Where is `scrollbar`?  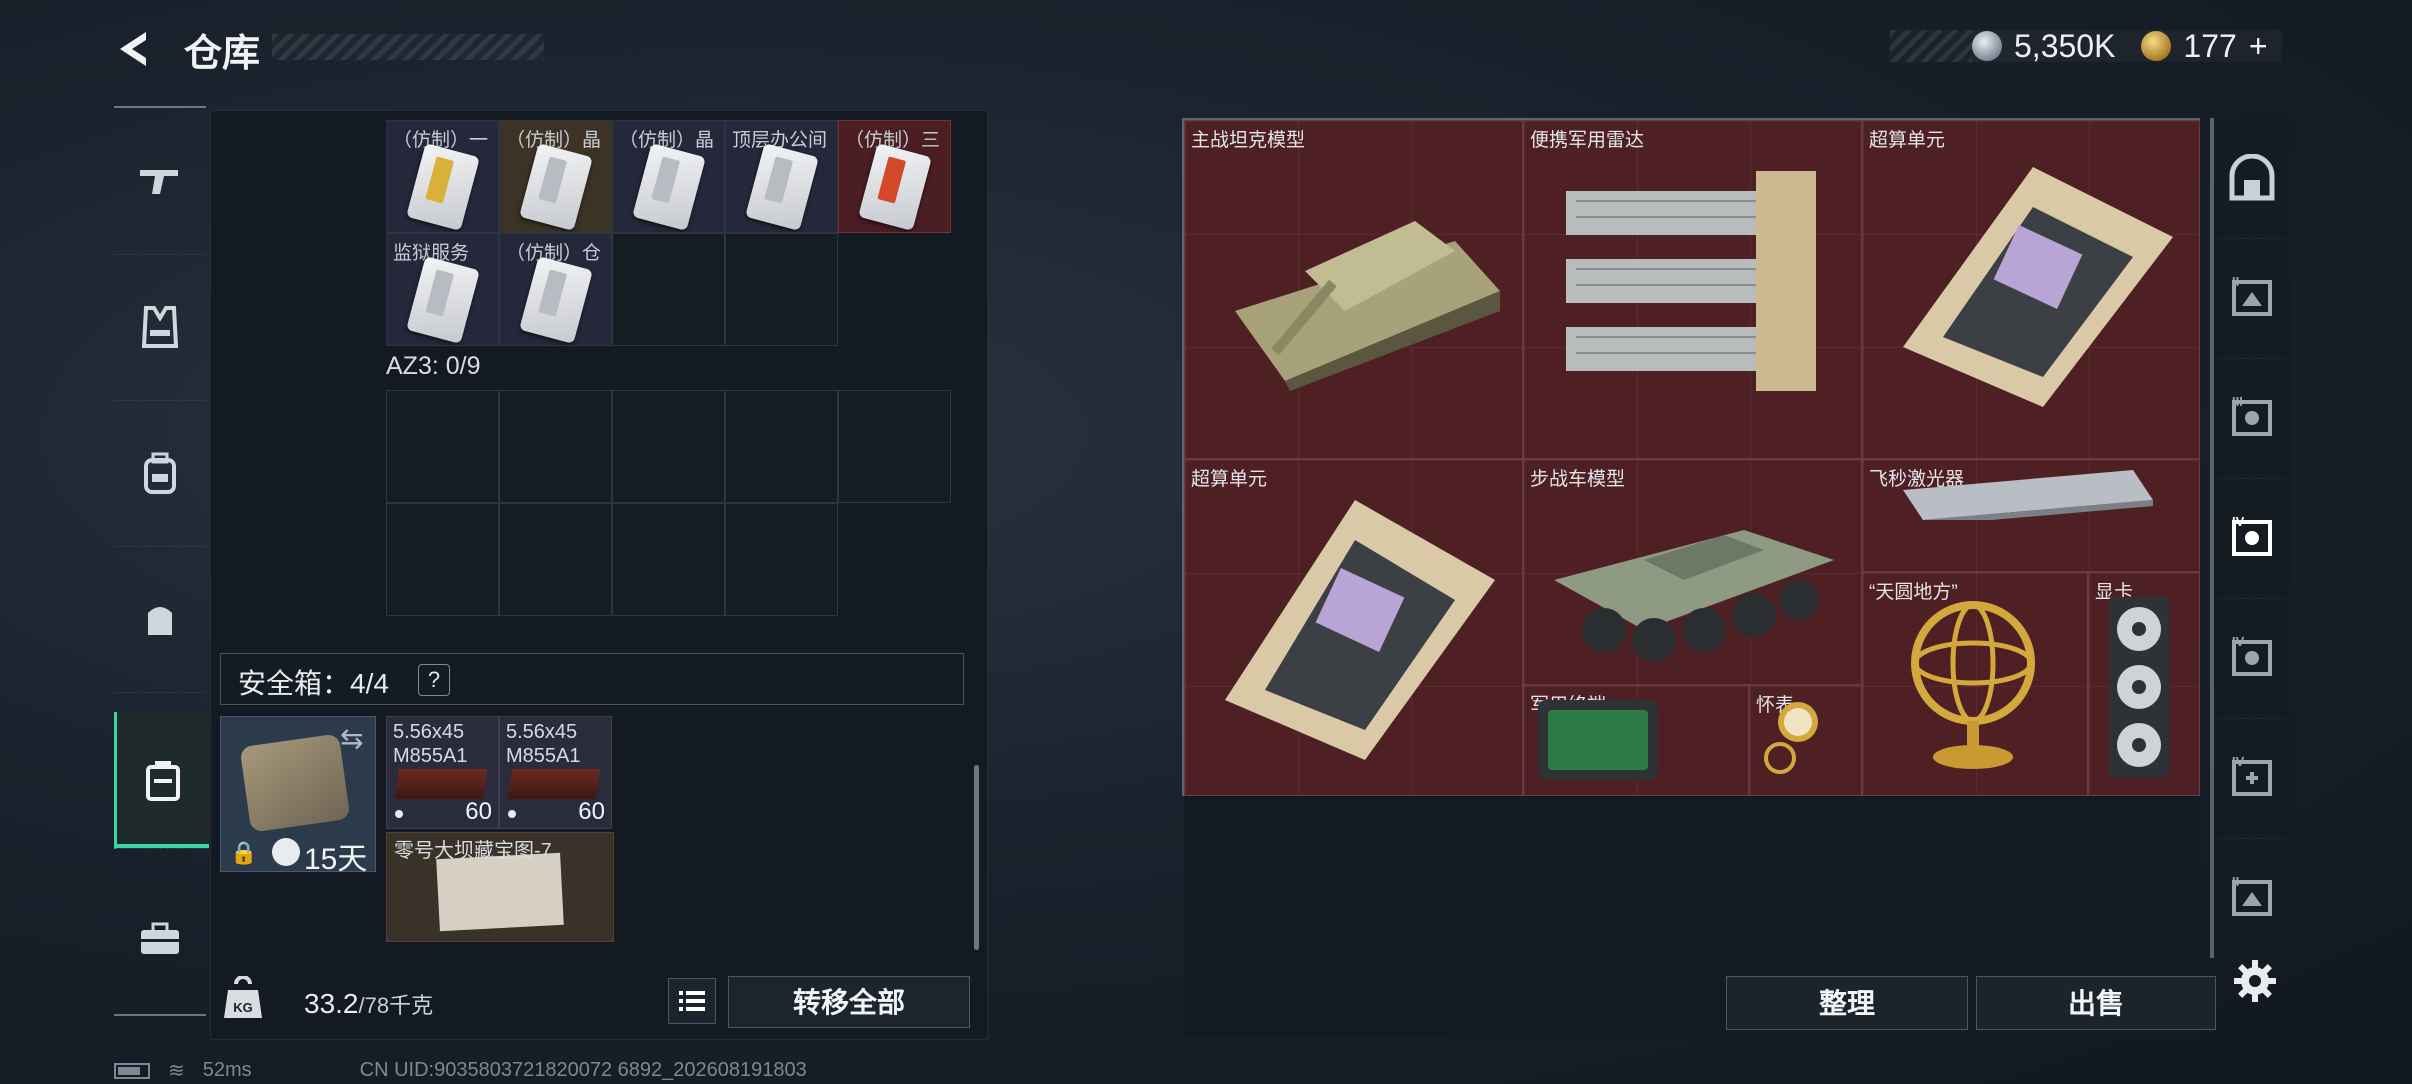 scrollbar is located at coordinates (976, 857).